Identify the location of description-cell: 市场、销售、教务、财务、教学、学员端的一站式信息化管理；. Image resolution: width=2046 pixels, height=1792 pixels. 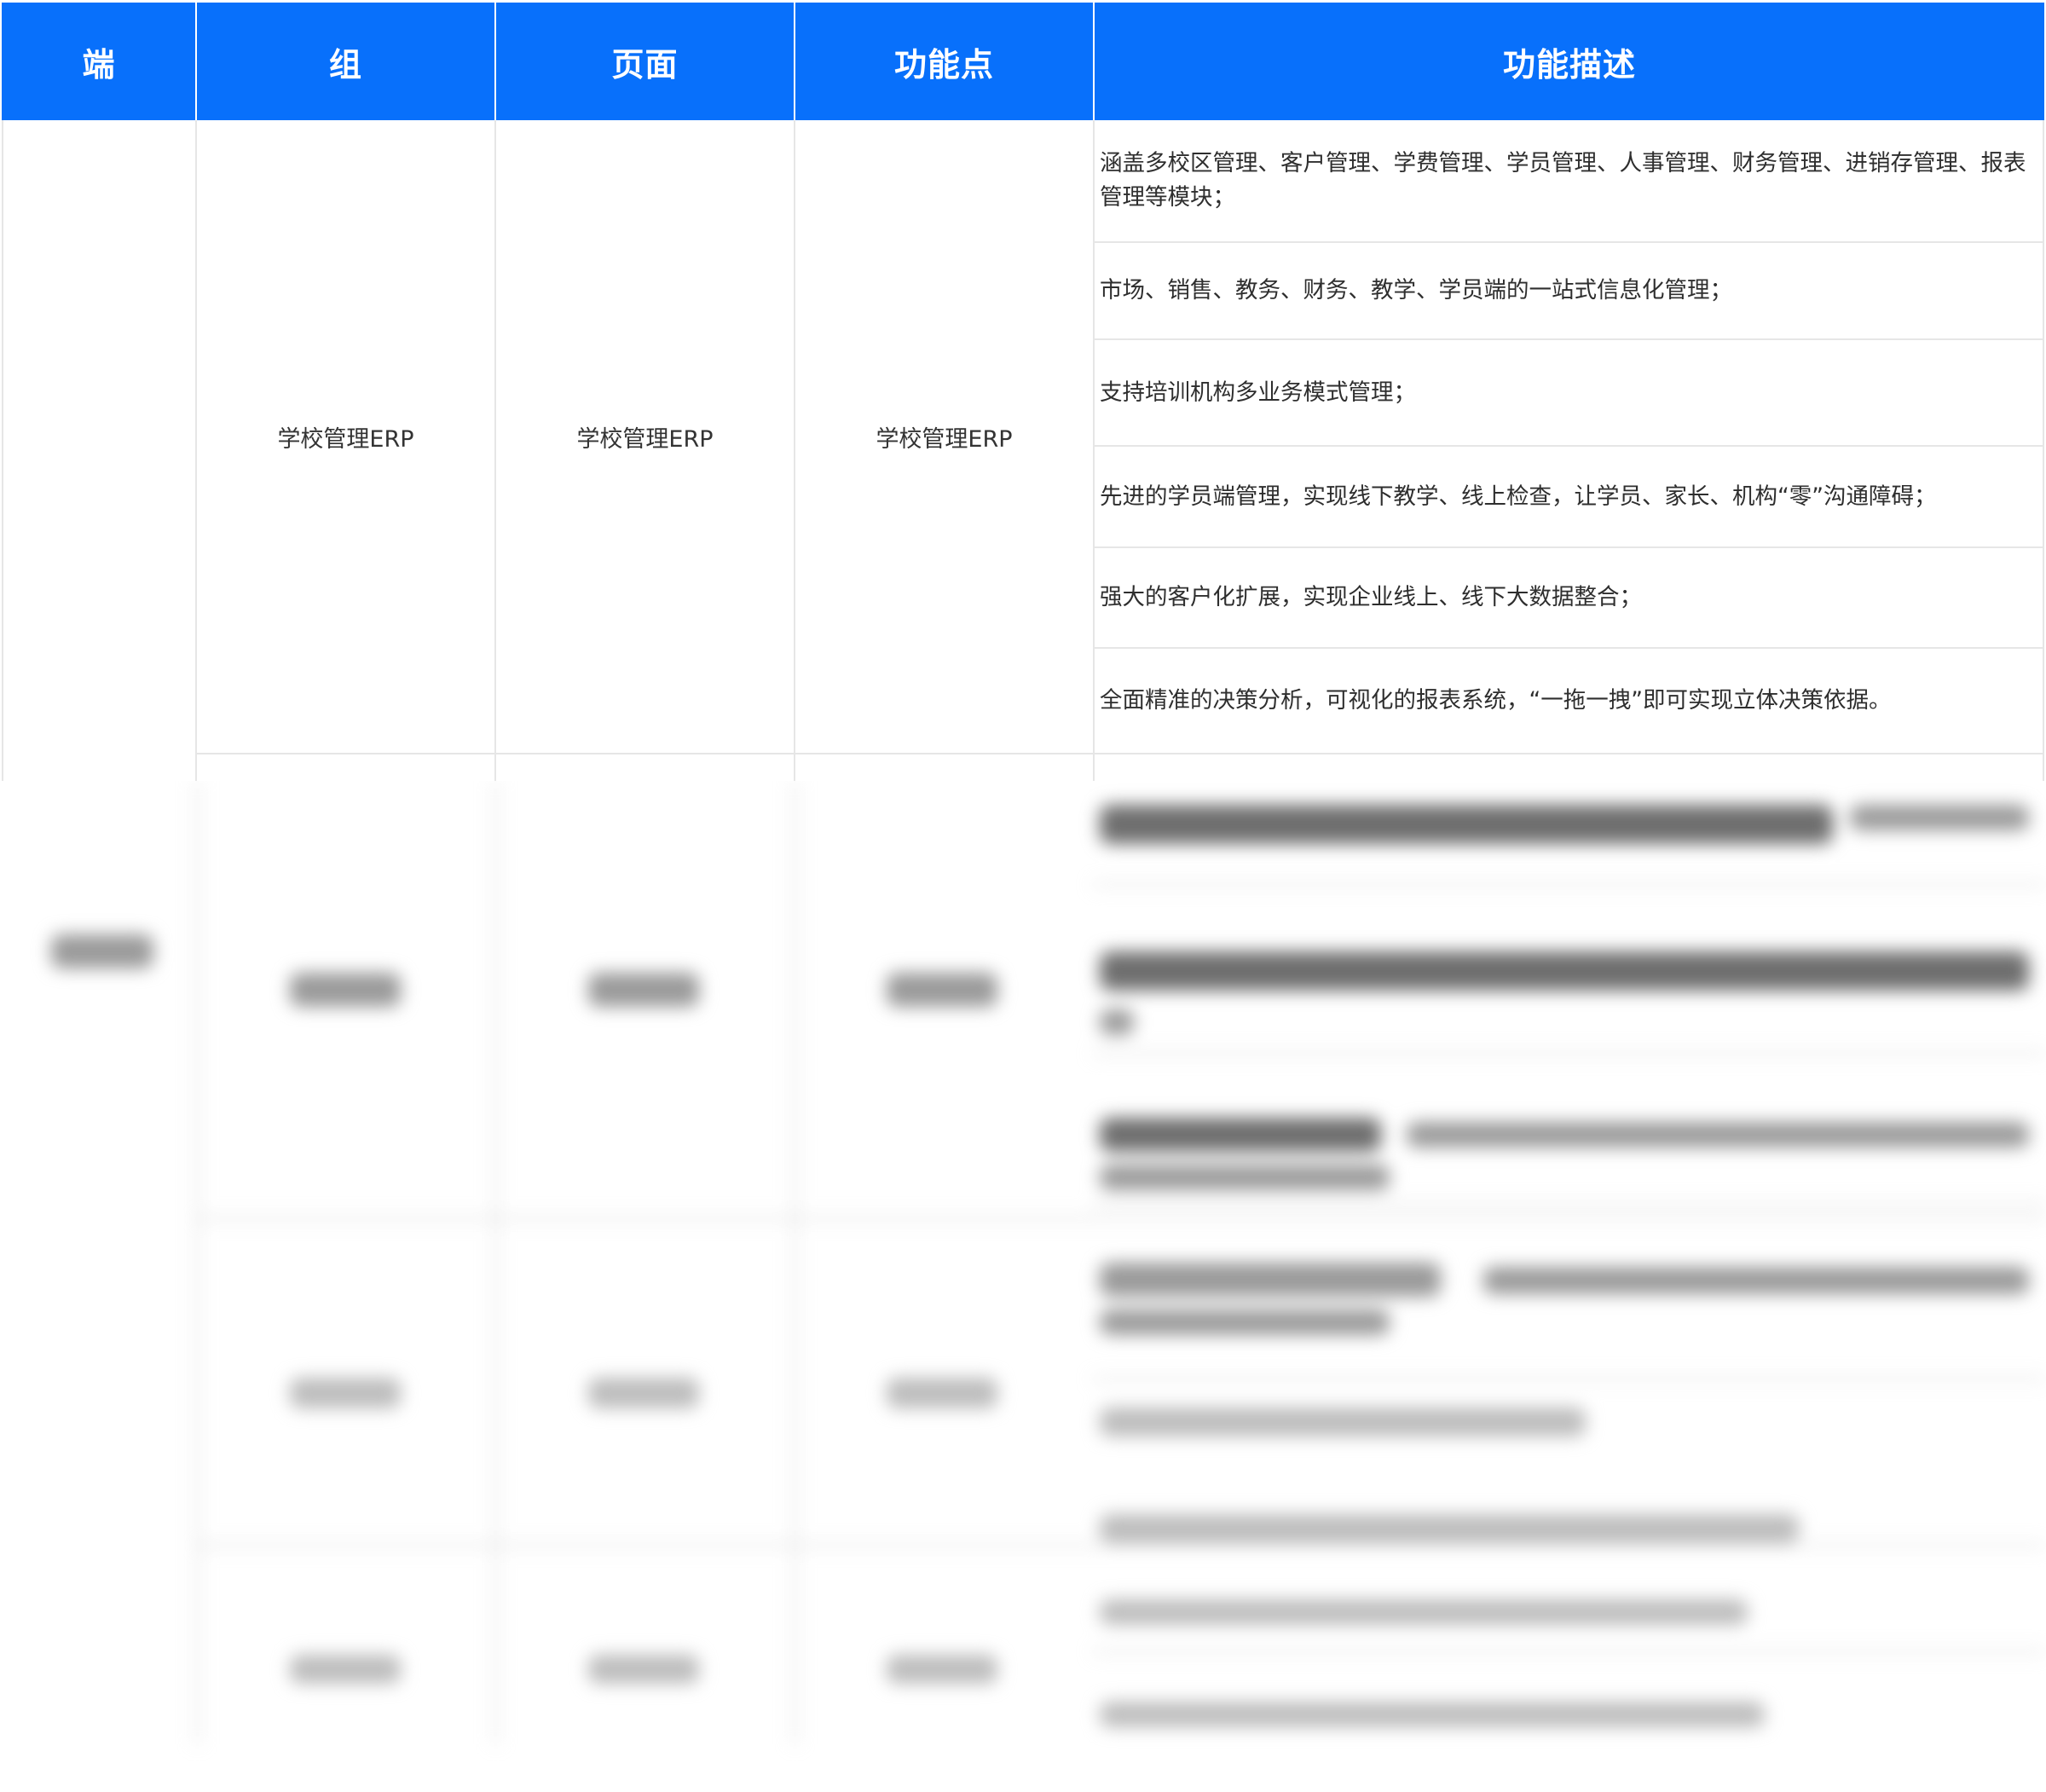
(1416, 290).